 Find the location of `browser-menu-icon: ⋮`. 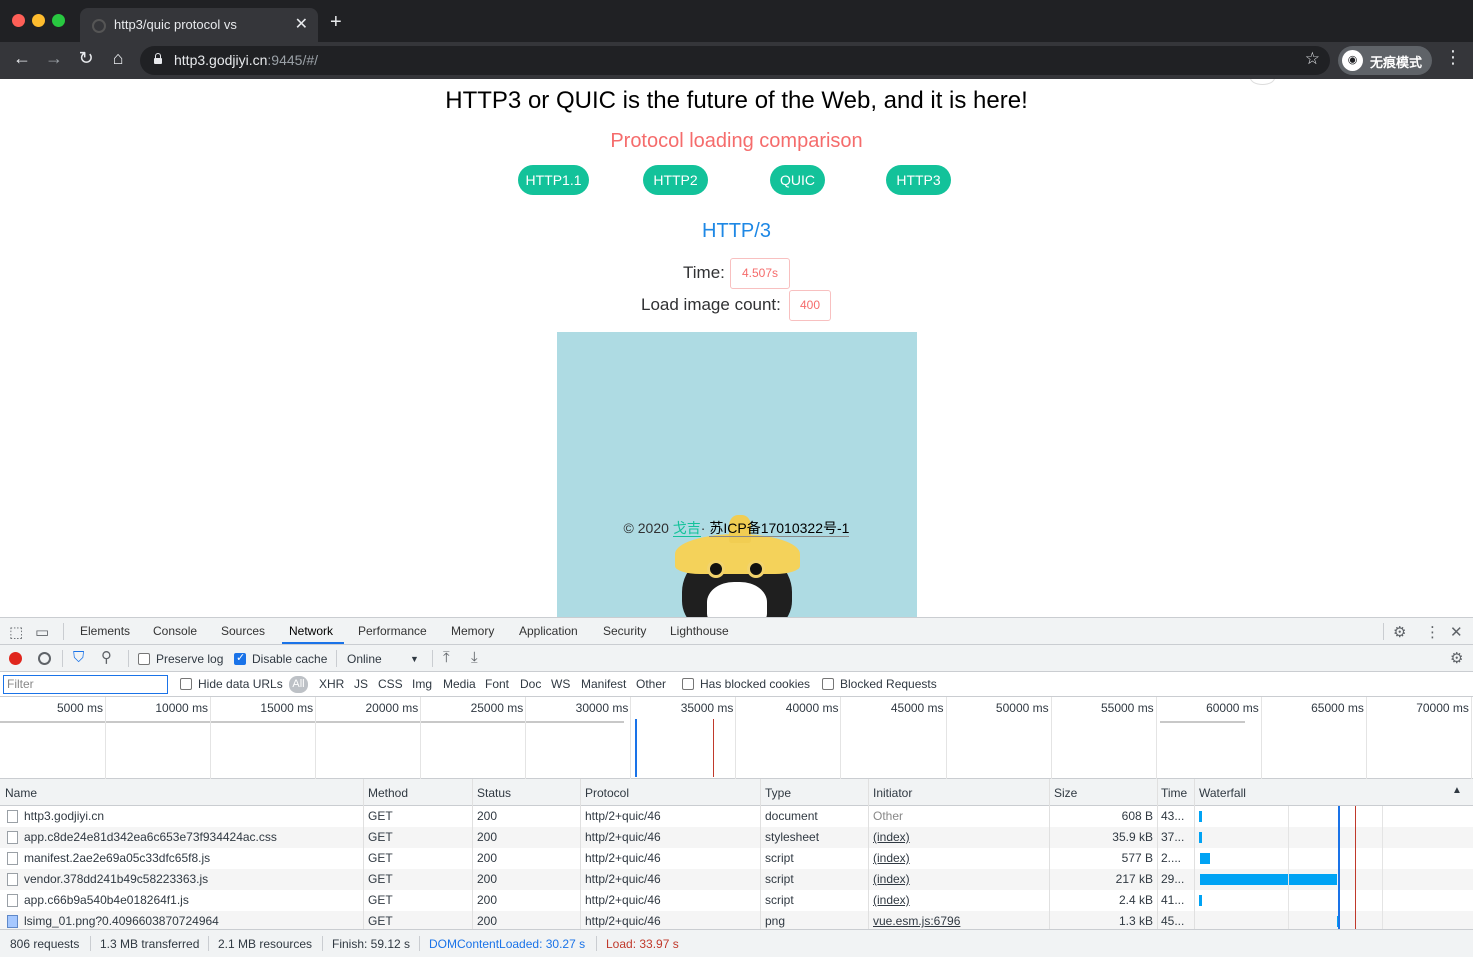

browser-menu-icon: ⋮ is located at coordinates (1453, 57).